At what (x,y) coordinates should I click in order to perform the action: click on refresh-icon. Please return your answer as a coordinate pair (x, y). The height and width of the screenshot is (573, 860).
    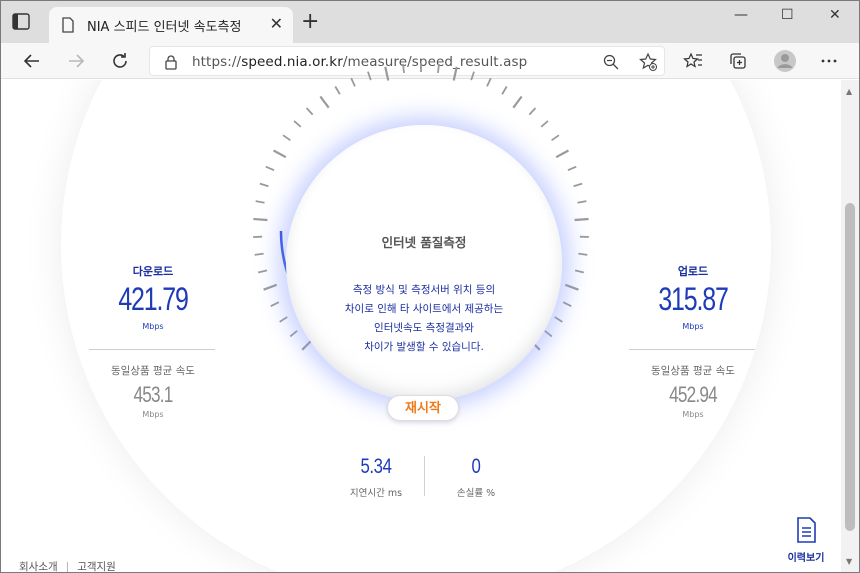
    Looking at the image, I should click on (120, 61).